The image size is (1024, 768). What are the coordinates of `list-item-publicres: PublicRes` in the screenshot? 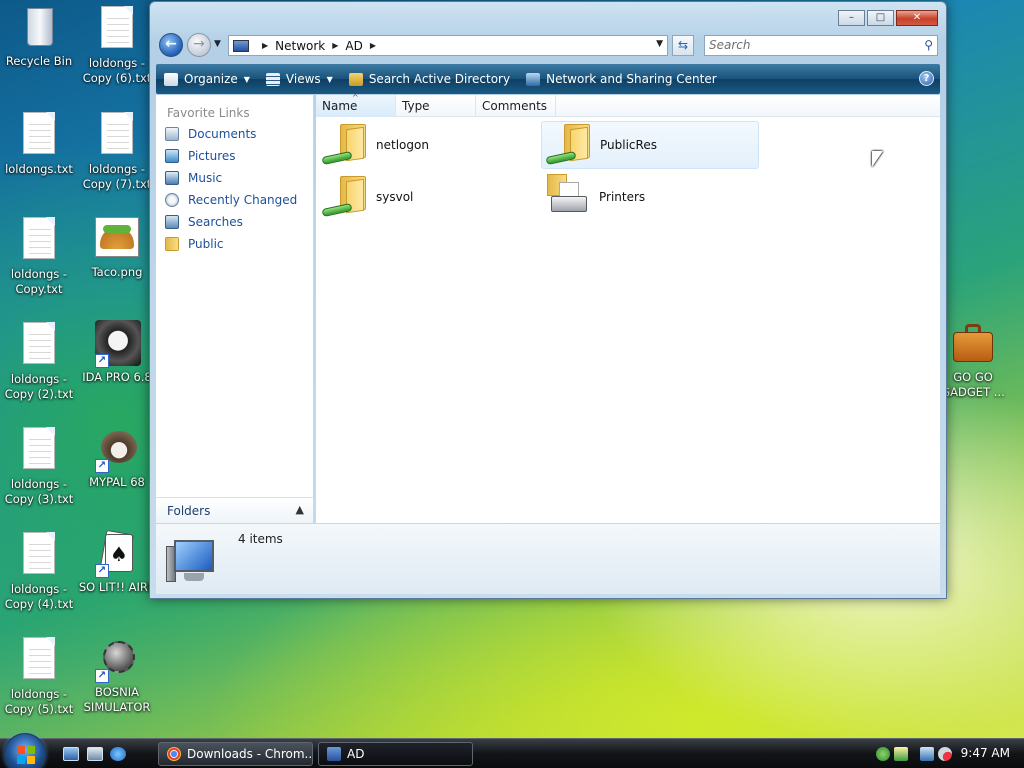 It's located at (650, 145).